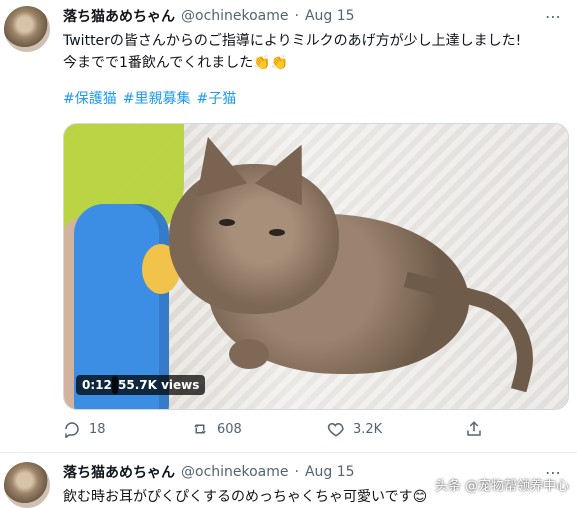 The height and width of the screenshot is (508, 577). Describe the element at coordinates (249, 354) in the screenshot. I see `video-kitten-paw` at that location.